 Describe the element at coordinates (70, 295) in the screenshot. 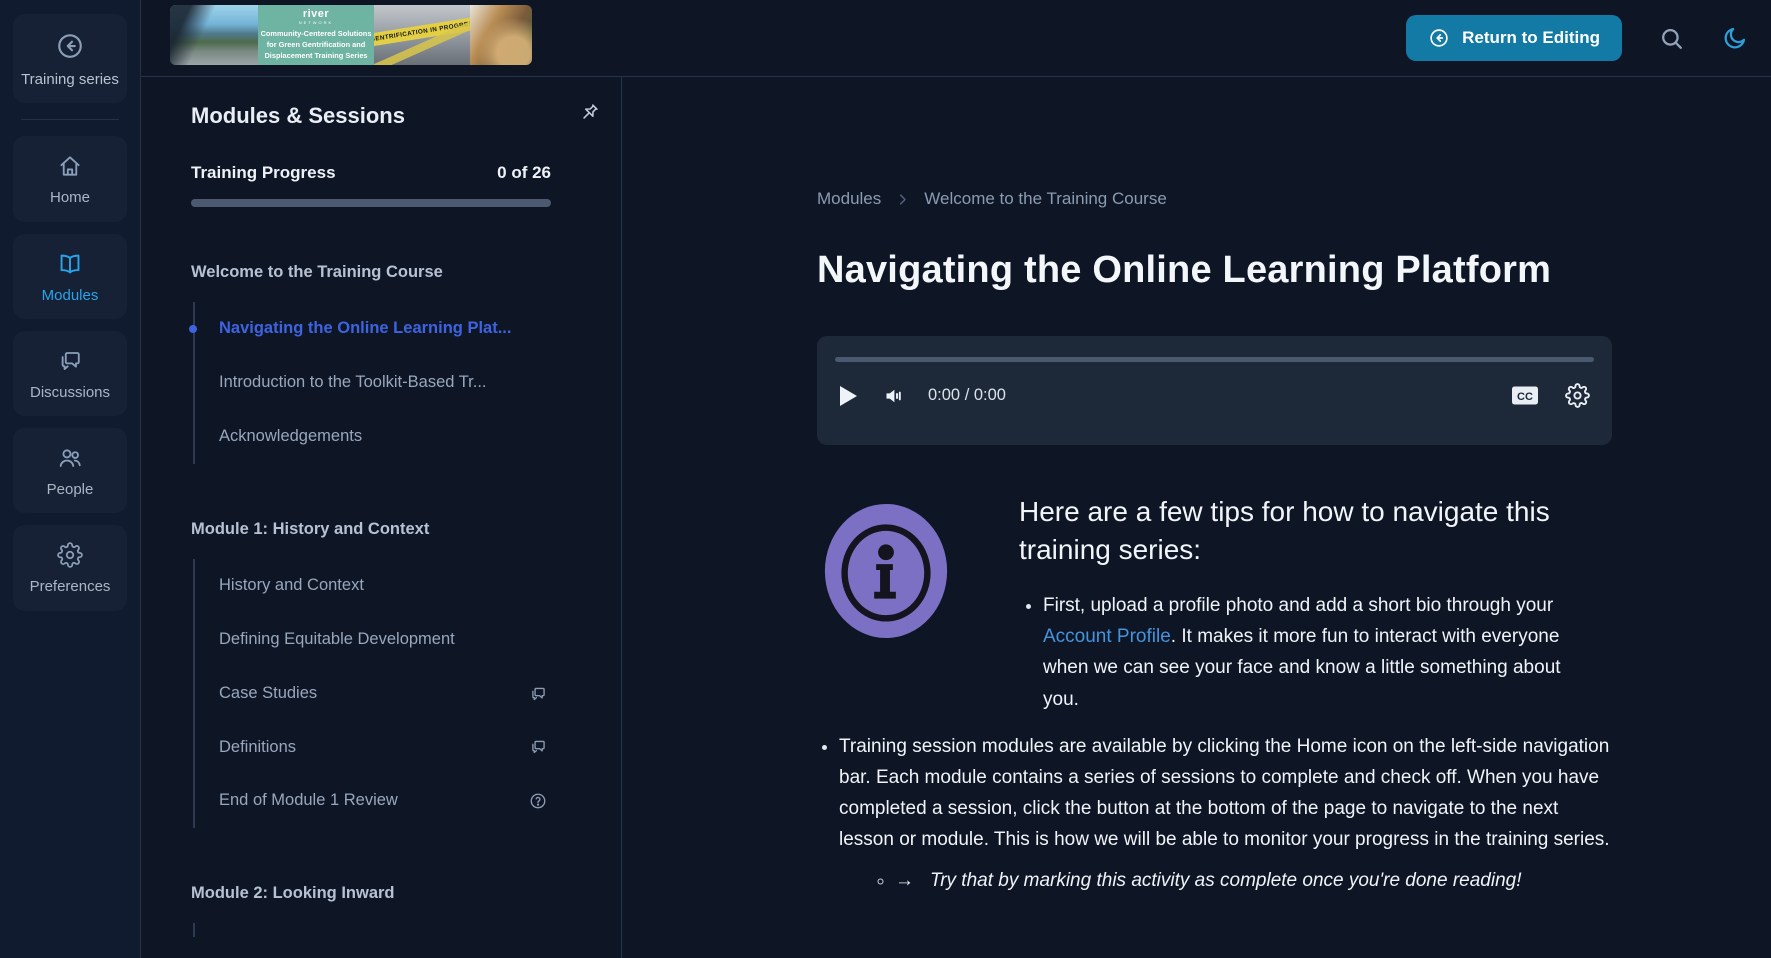

I see `rail-item-label: Modules` at that location.